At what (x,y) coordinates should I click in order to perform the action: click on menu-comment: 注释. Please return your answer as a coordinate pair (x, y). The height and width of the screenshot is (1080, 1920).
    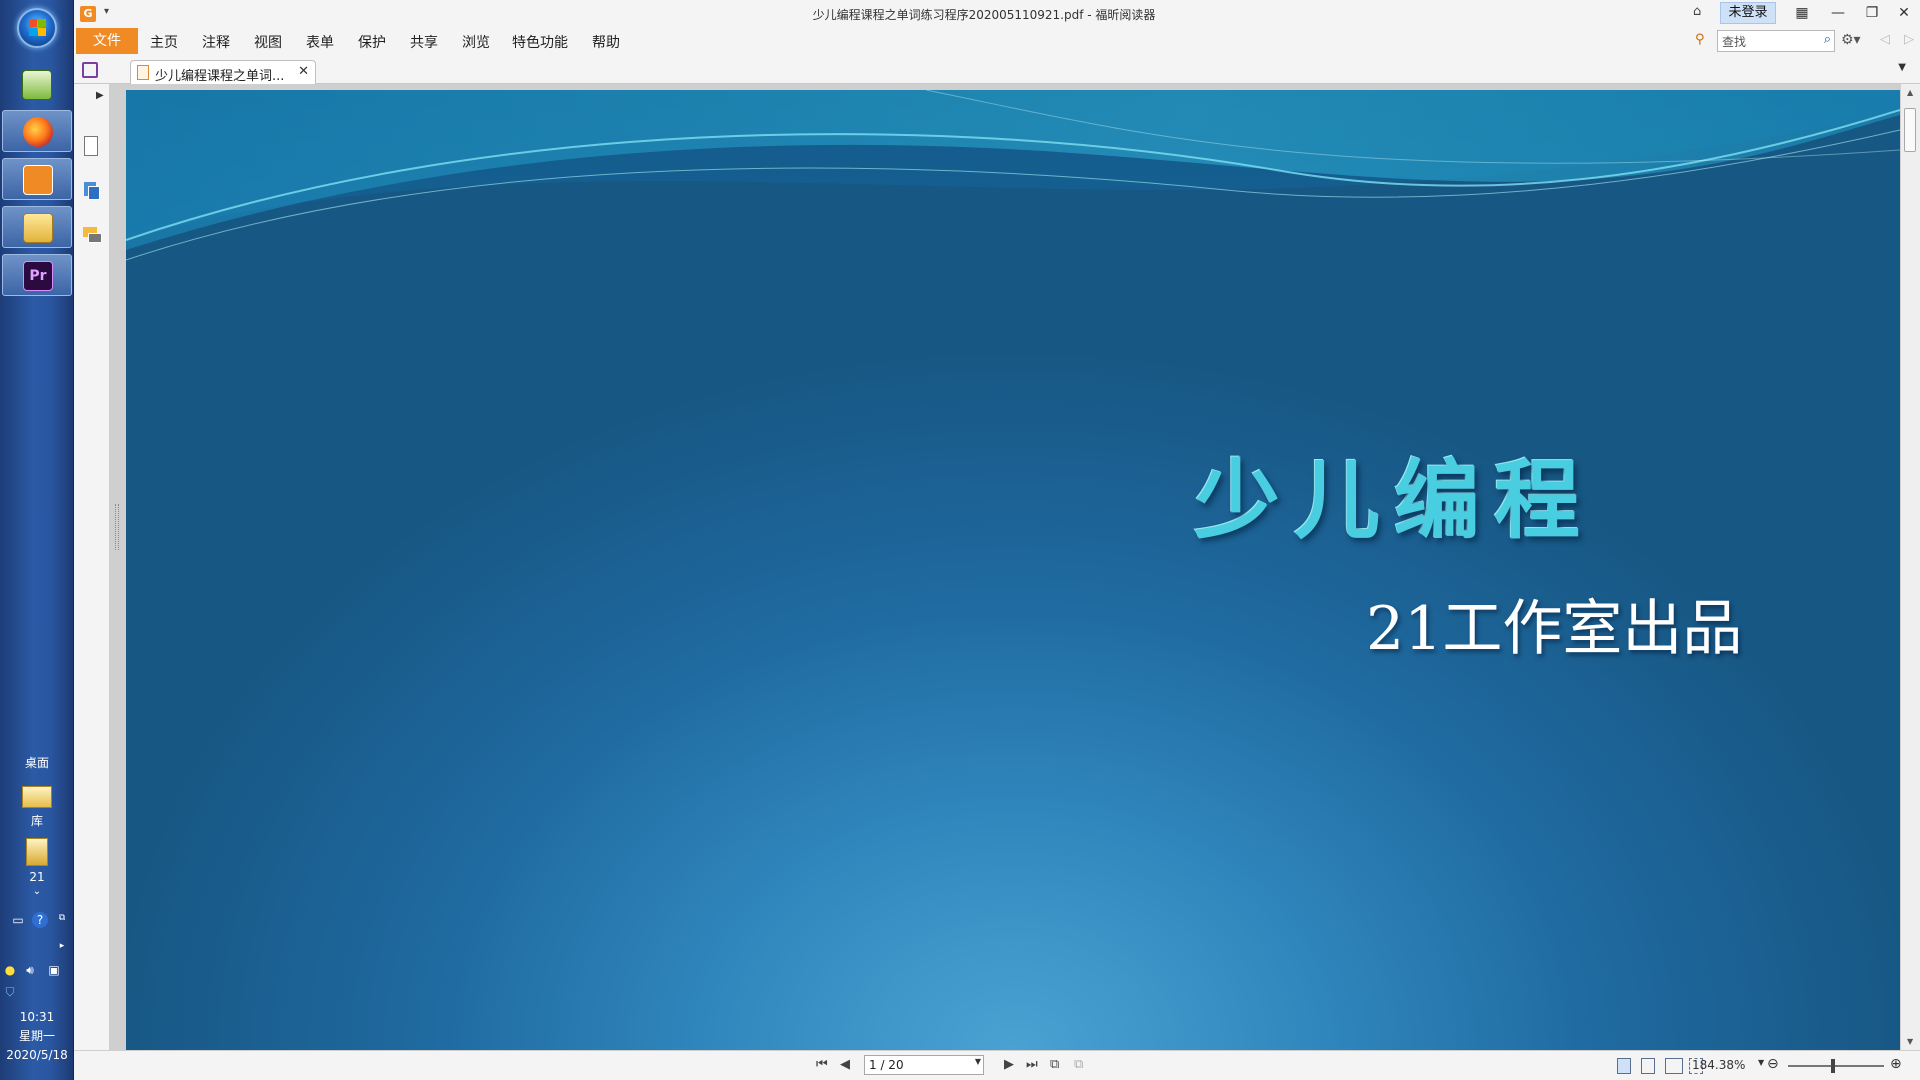
    Looking at the image, I should click on (216, 42).